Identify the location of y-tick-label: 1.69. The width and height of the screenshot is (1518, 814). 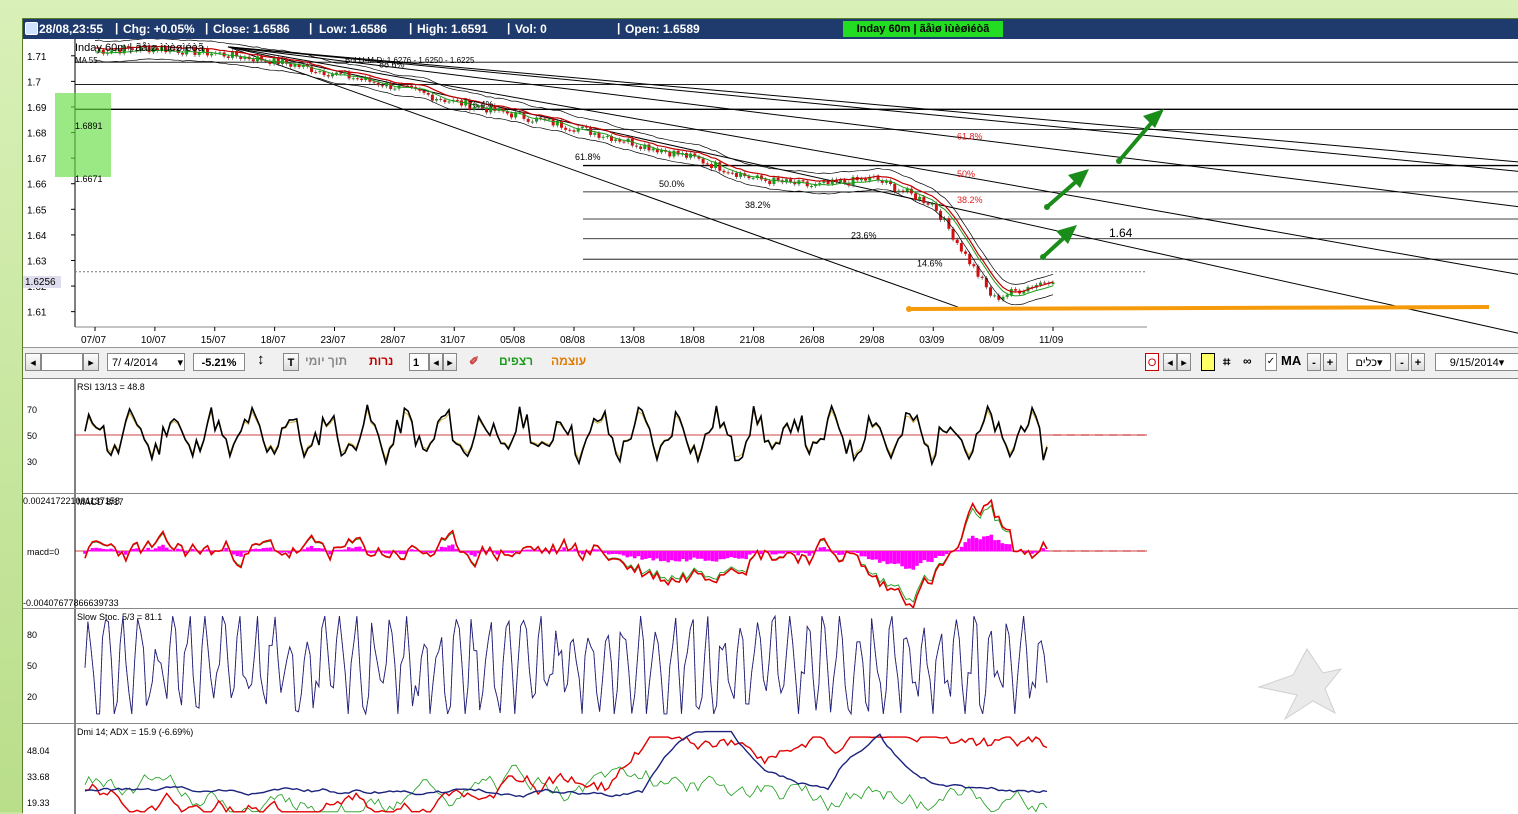
(37, 108).